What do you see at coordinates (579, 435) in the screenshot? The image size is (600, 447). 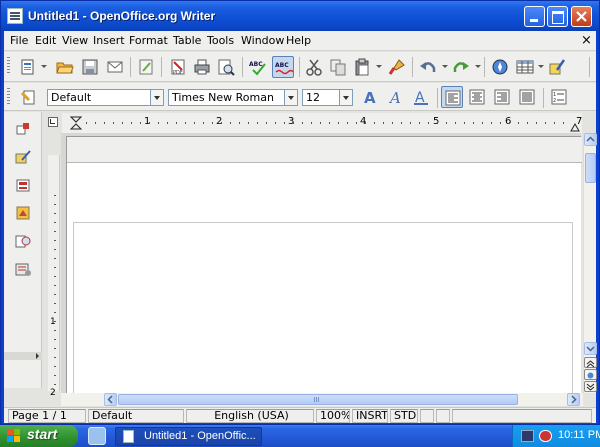 I see `clock: 10:11 PM` at bounding box center [579, 435].